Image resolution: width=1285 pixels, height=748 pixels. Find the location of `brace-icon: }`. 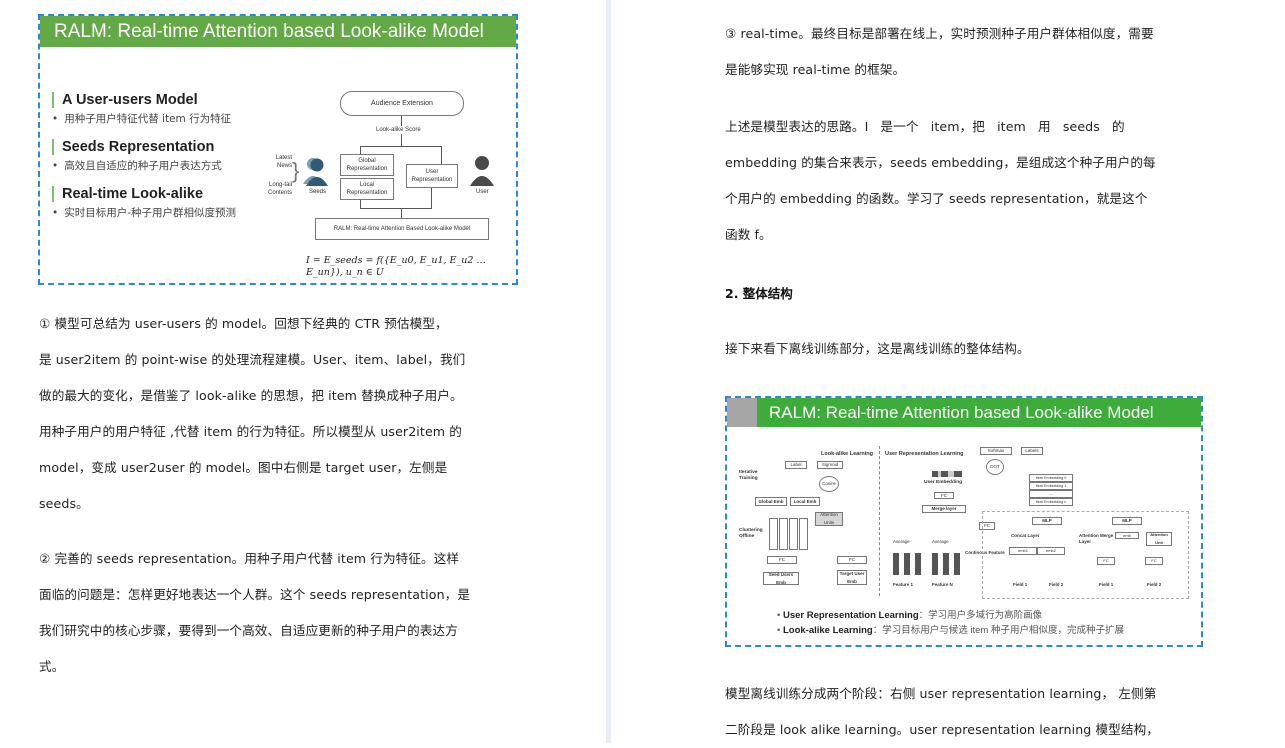

brace-icon: } is located at coordinates (296, 170).